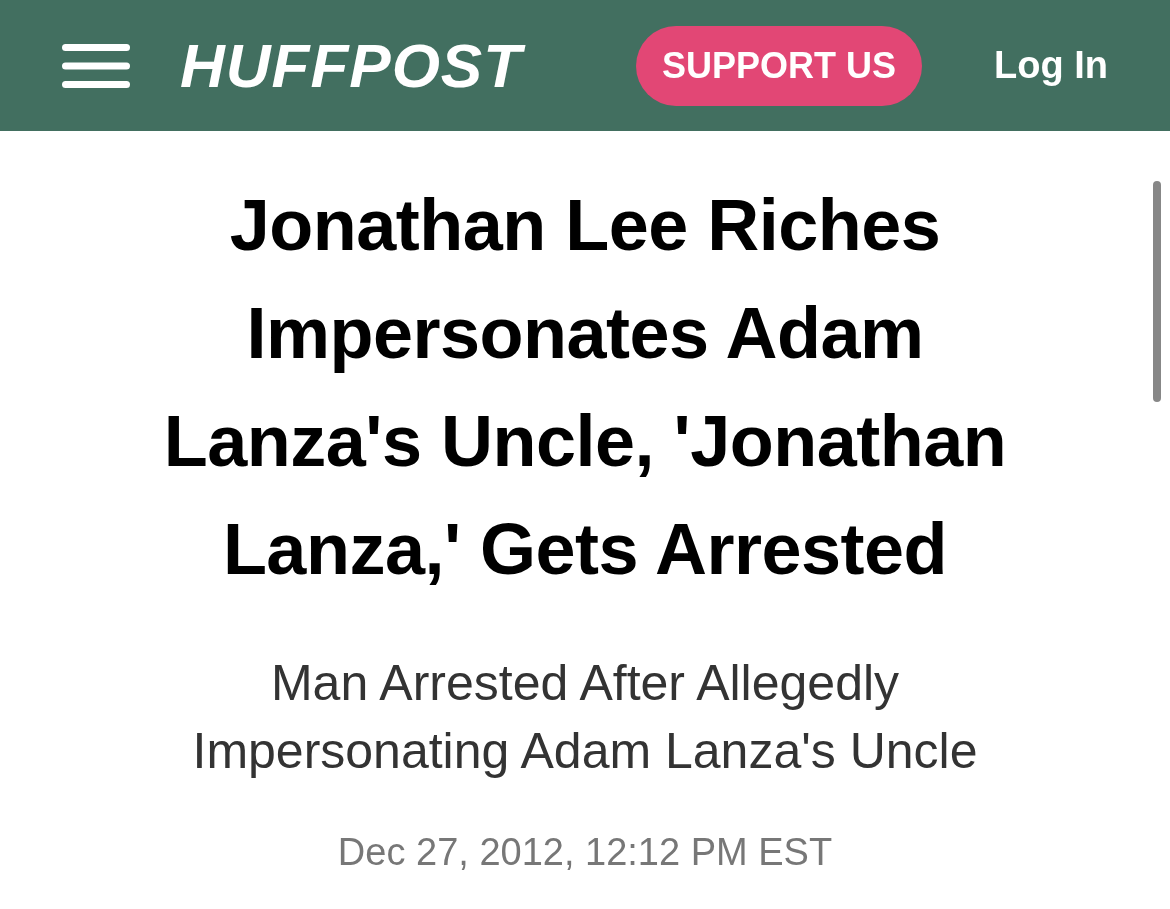 The width and height of the screenshot is (1170, 909). I want to click on publish-date: Dec 27, 2012, 12:12 PM EST, so click(585, 852).